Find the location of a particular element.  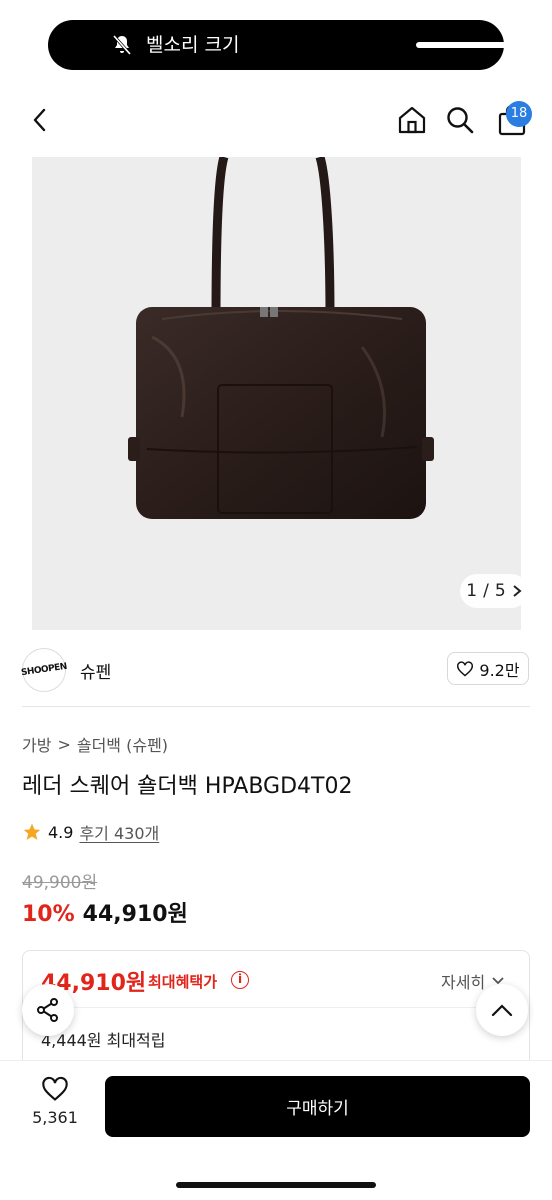

wishlist-count: 5,361 is located at coordinates (55, 1117).